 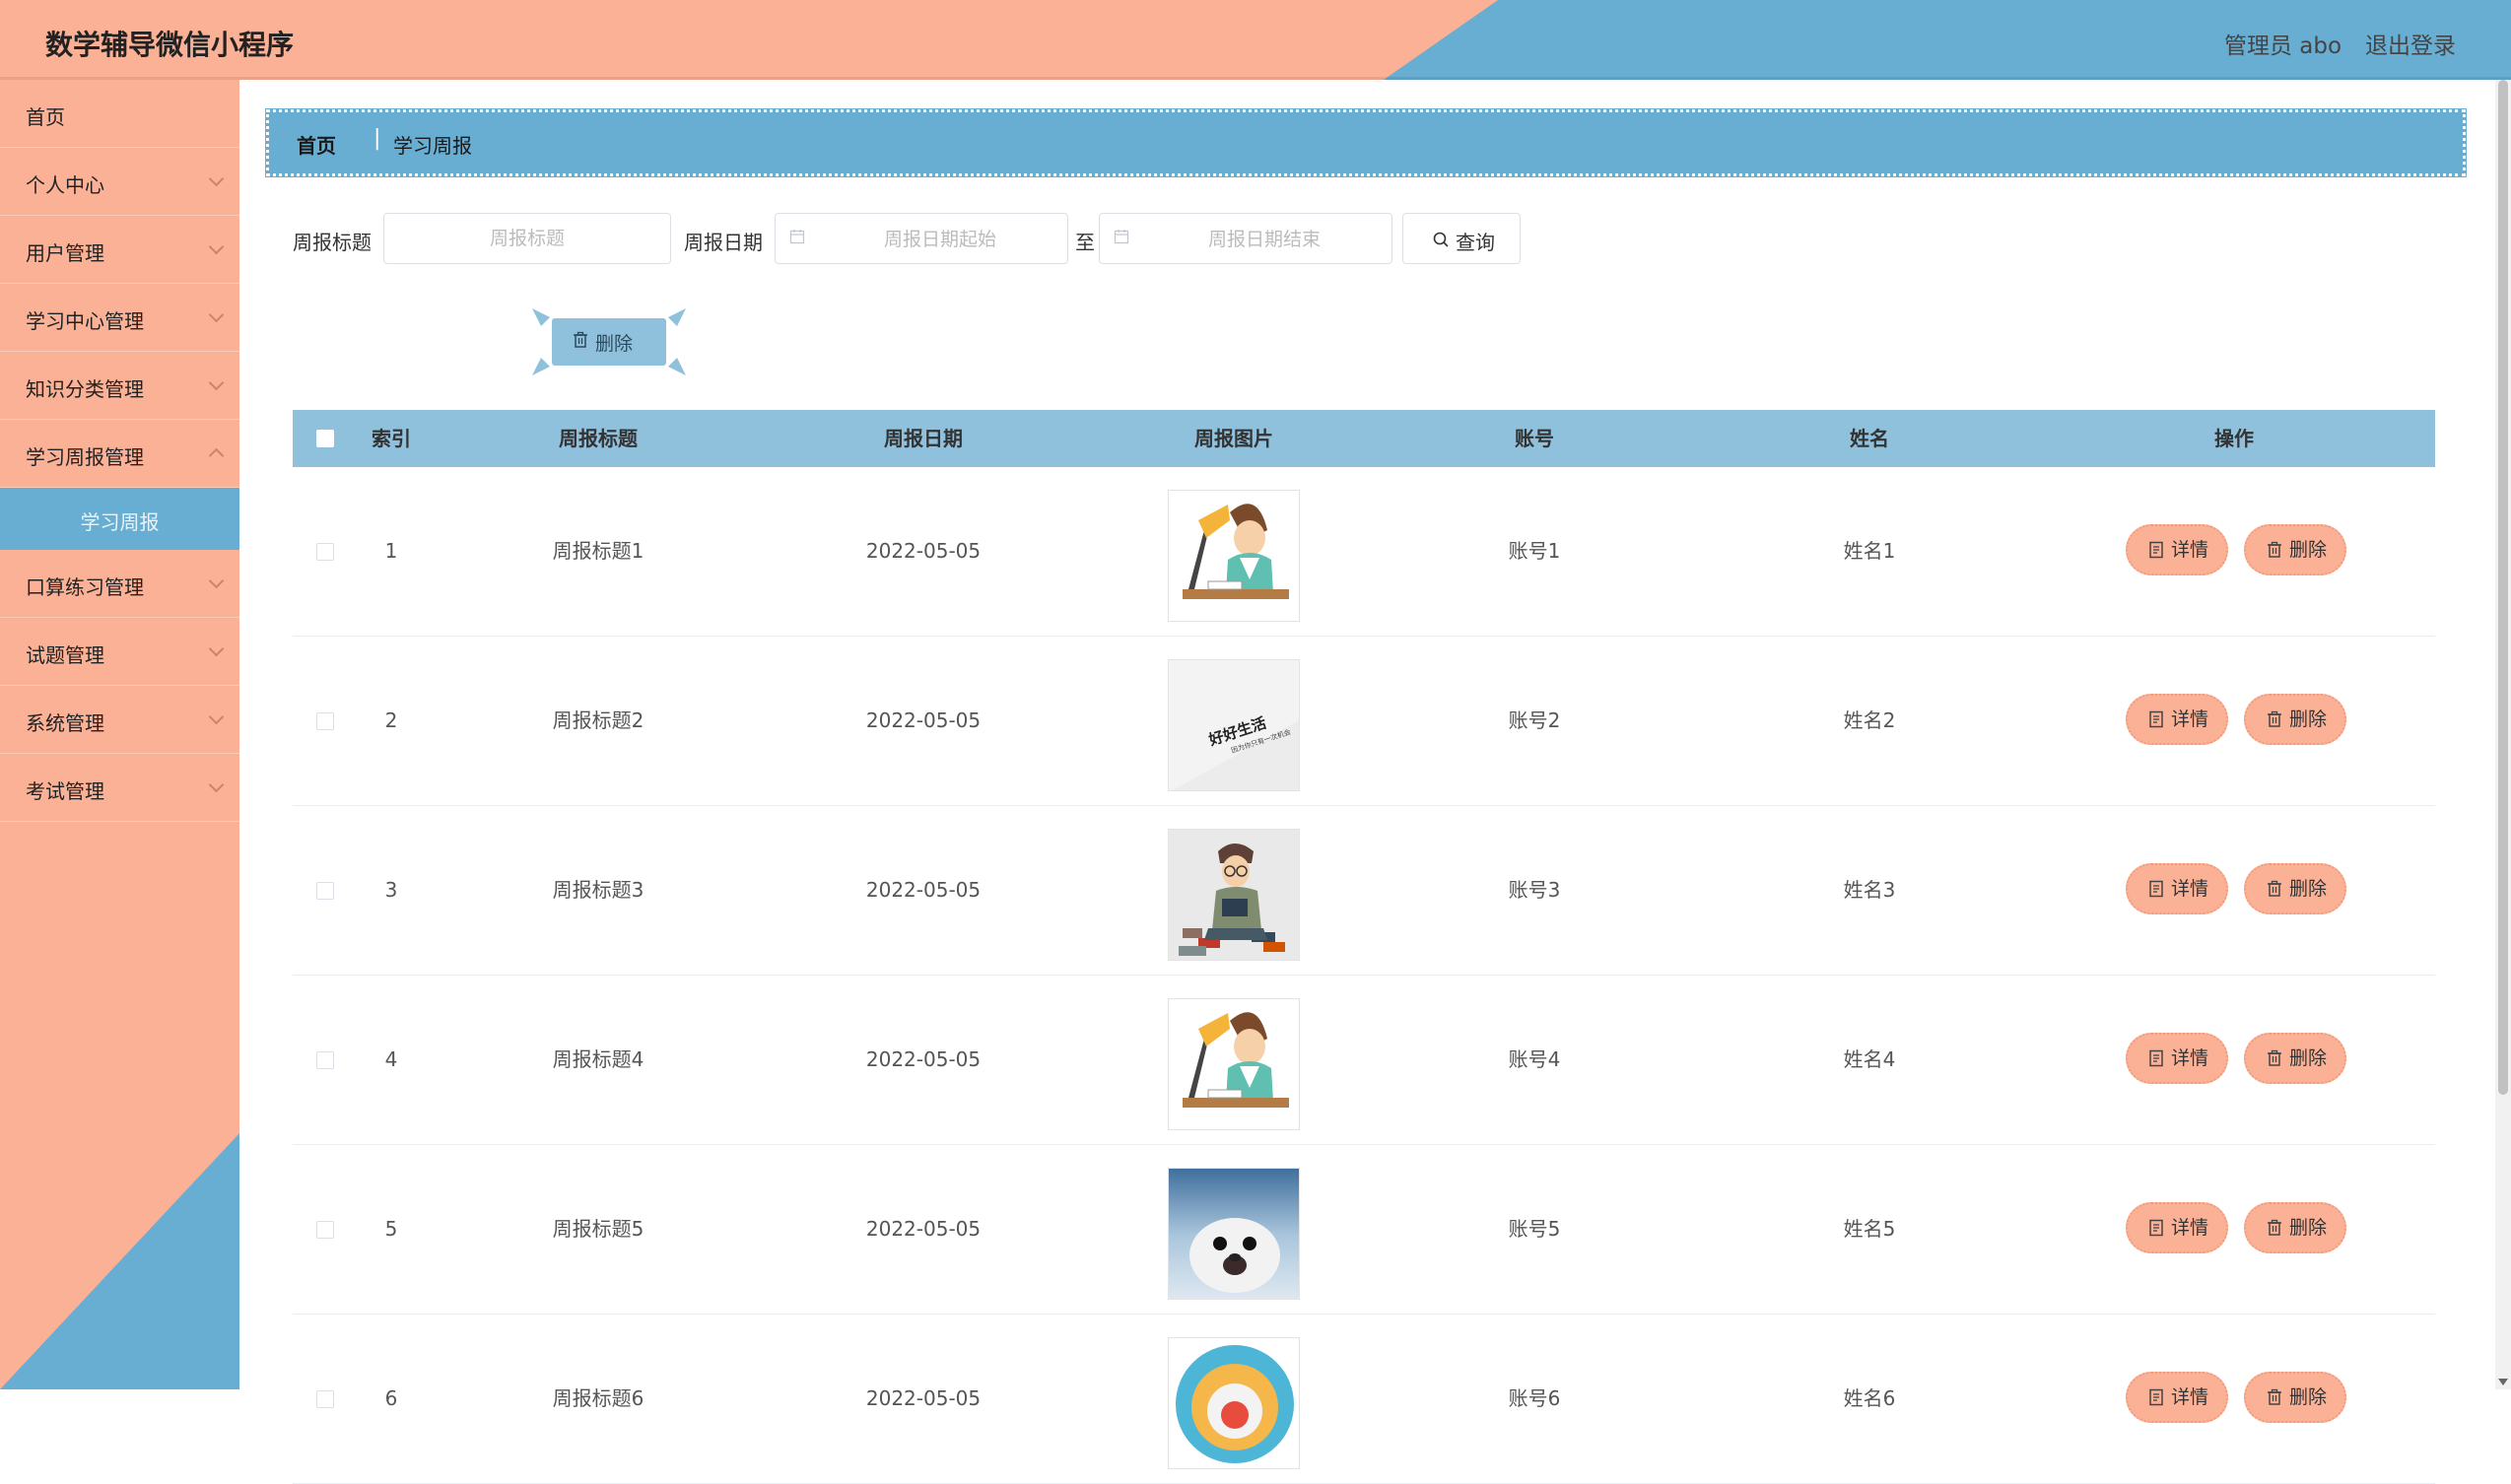 I want to click on column-header-title: 周报标题, so click(x=598, y=438).